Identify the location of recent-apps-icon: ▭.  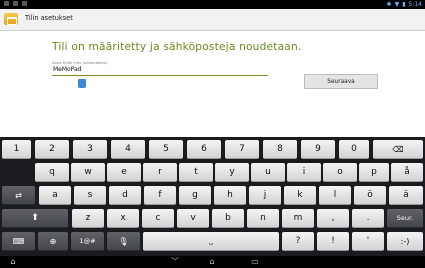
(255, 262).